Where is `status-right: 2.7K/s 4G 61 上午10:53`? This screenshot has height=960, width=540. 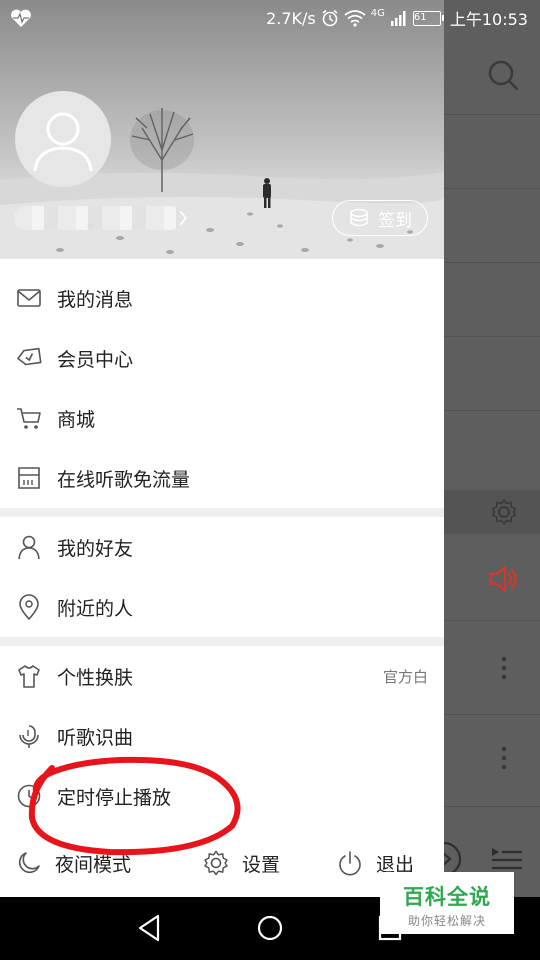
status-right: 2.7K/s 4G 61 上午10:53 is located at coordinates (397, 18).